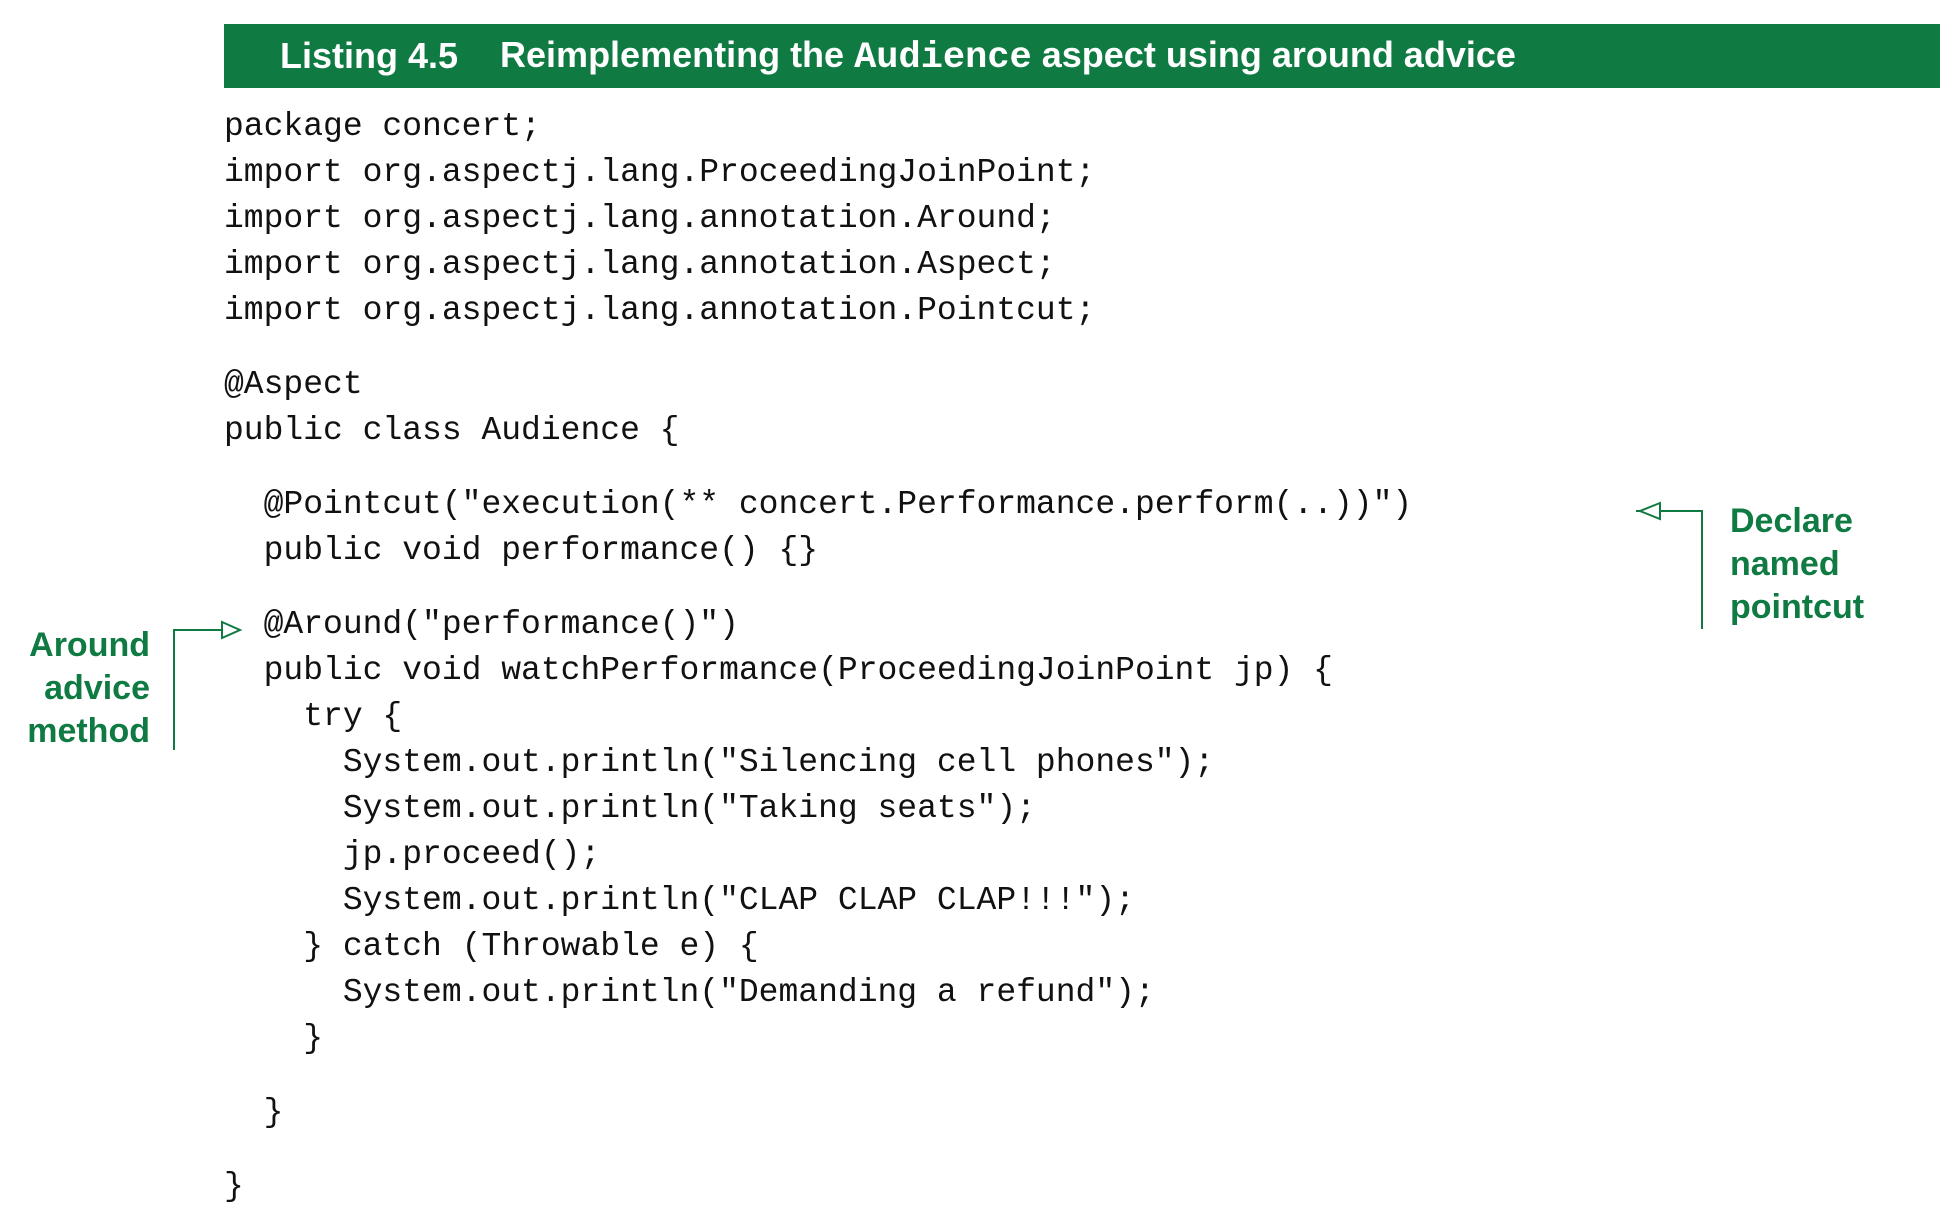 This screenshot has height=1227, width=1950. Describe the element at coordinates (97, 688) in the screenshot. I see `annotation-line: advice` at that location.